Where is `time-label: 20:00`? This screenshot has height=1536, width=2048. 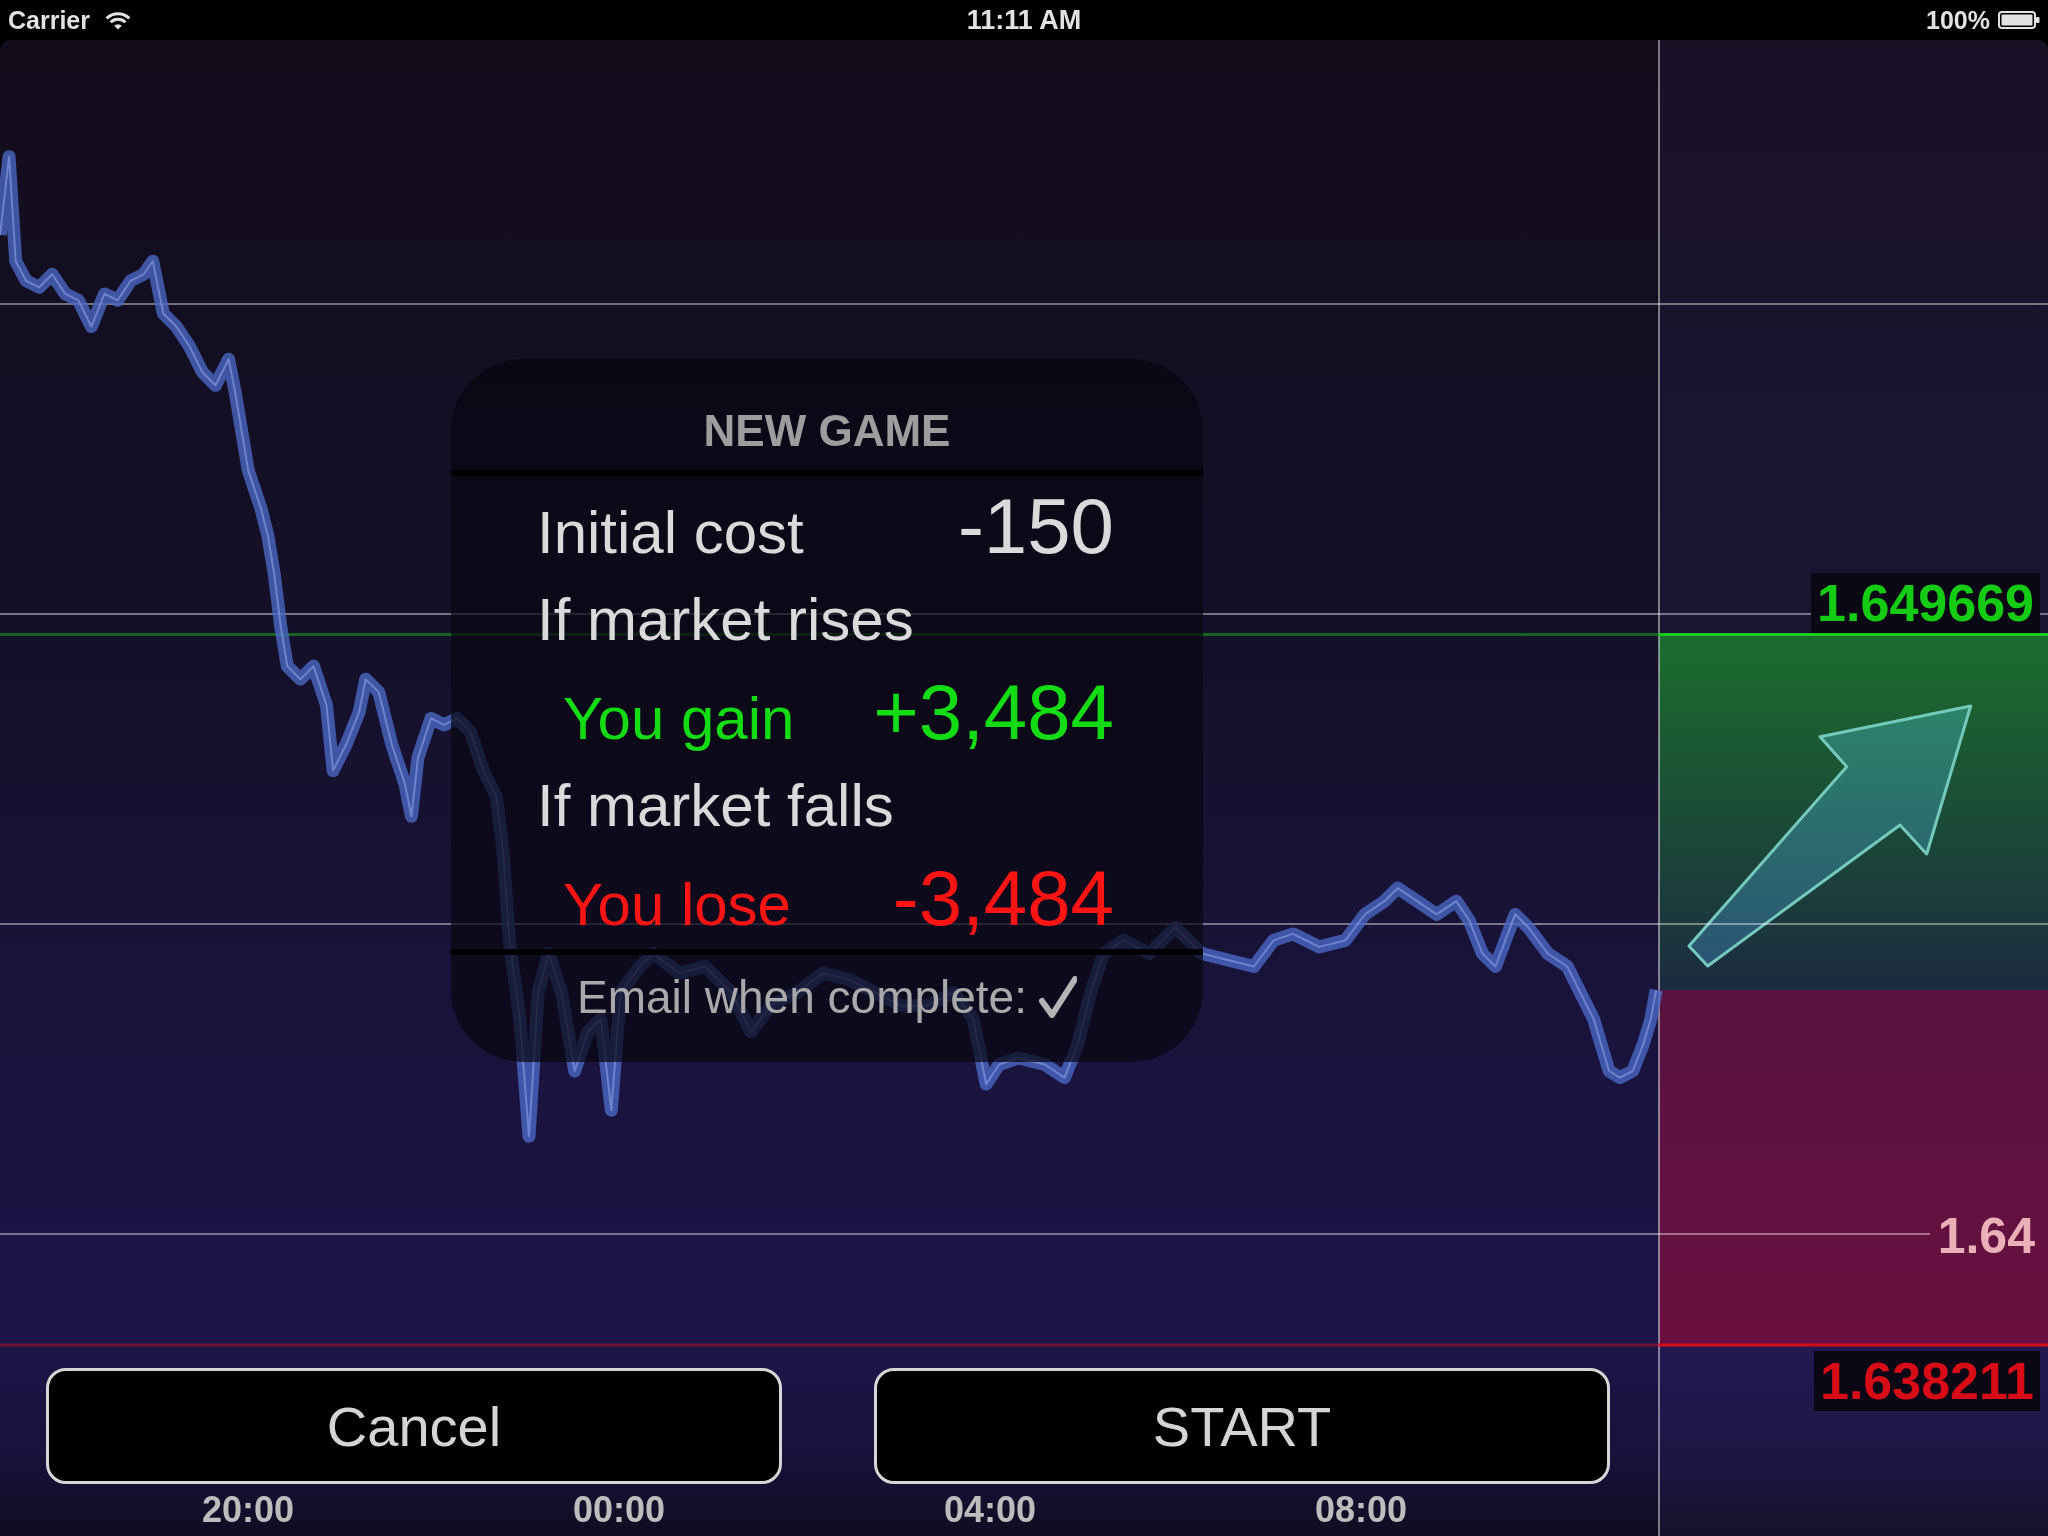 time-label: 20:00 is located at coordinates (248, 1510).